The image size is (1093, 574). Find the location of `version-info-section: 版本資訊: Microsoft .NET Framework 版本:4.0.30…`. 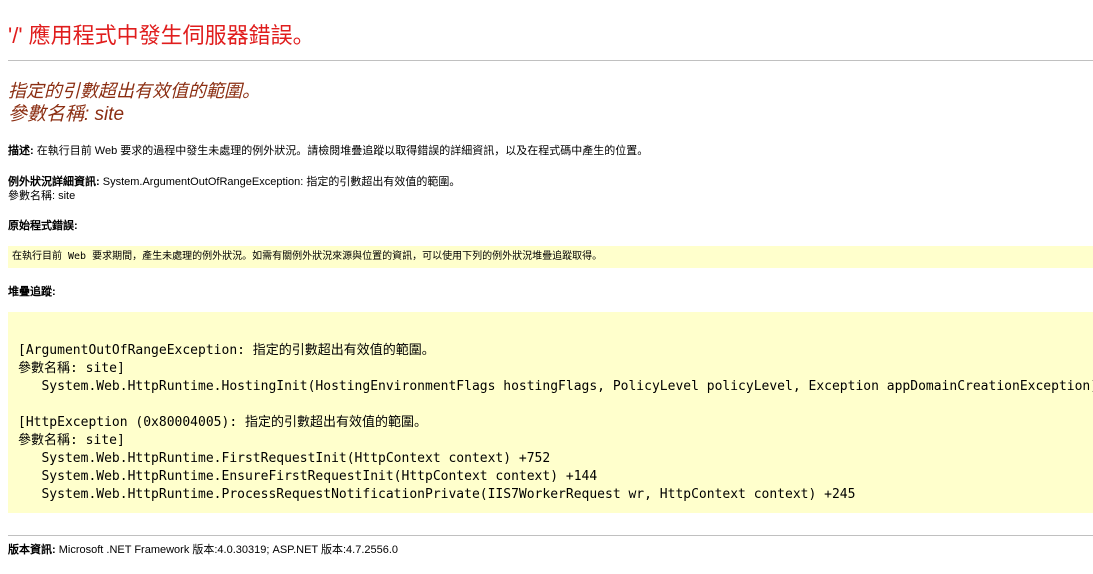

version-info-section: 版本資訊: Microsoft .NET Framework 版本:4.0.30… is located at coordinates (203, 550).